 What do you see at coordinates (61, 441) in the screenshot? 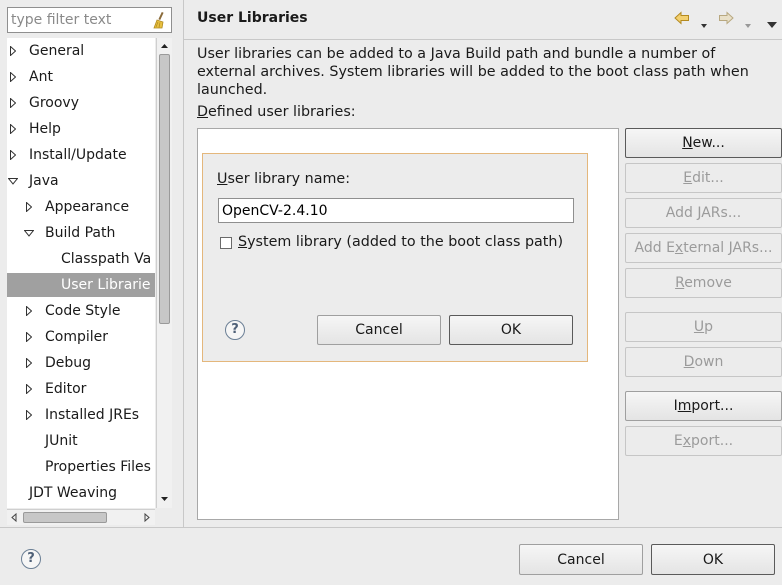
I see `tree-item-label: JUnit` at bounding box center [61, 441].